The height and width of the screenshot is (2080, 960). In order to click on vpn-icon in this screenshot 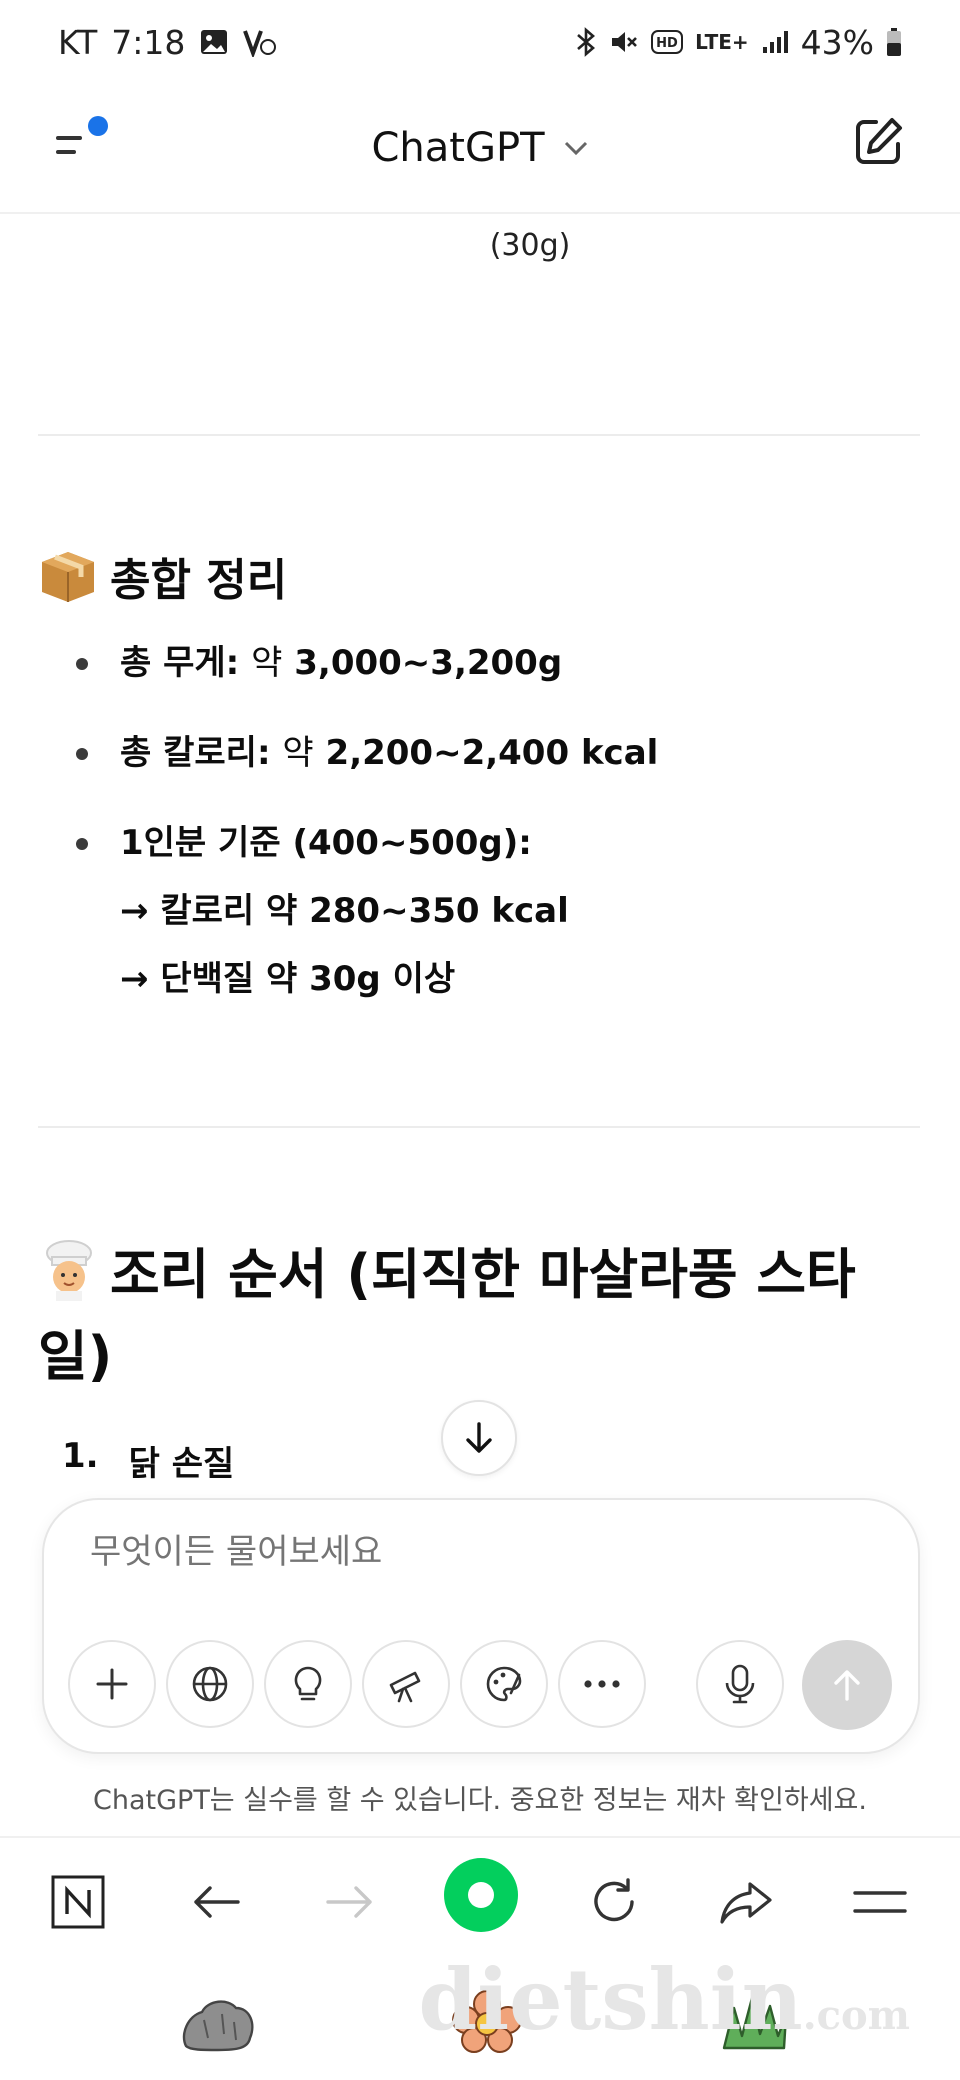, I will do `click(260, 42)`.